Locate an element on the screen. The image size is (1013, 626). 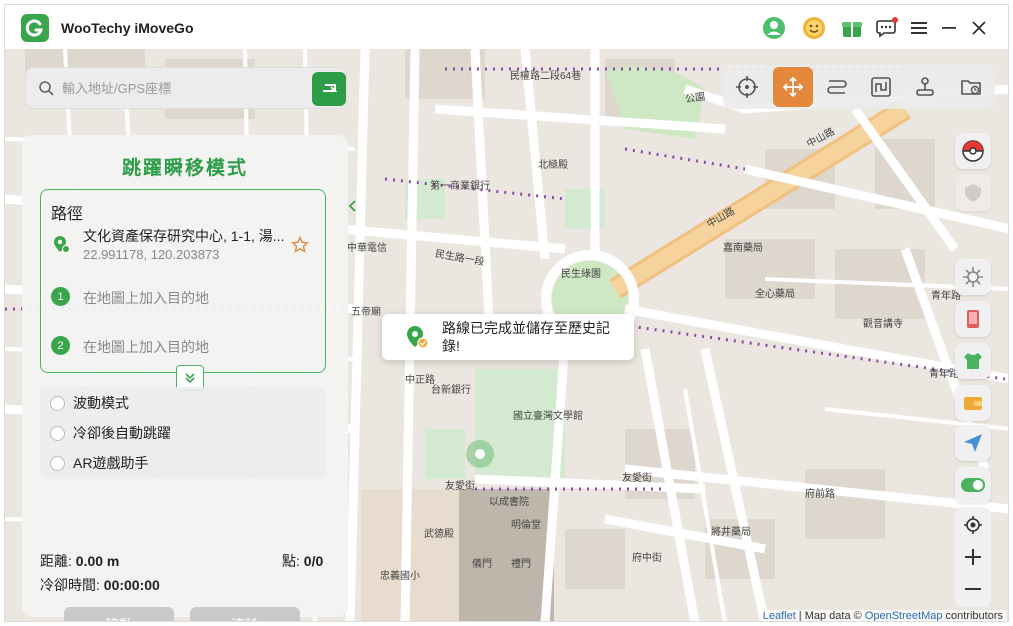
phone-icon is located at coordinates (973, 319).